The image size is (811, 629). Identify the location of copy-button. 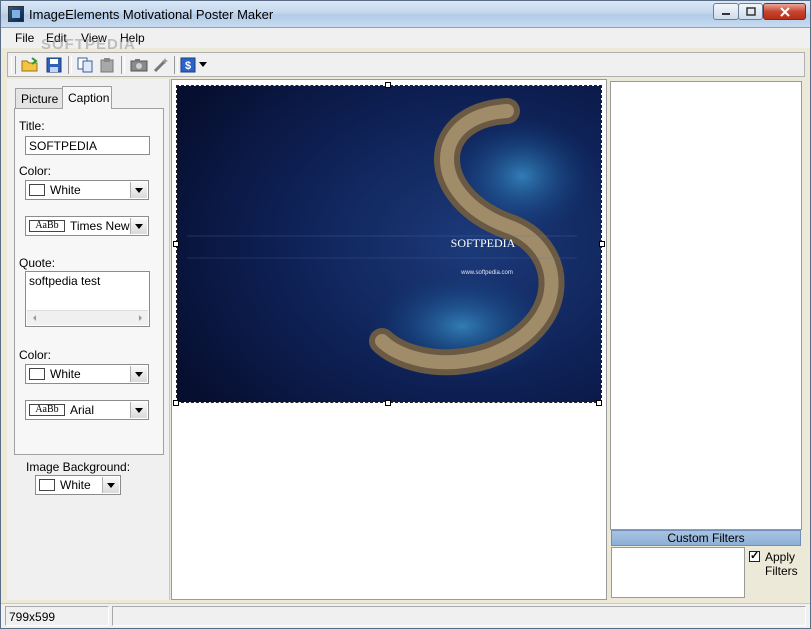
(85, 65).